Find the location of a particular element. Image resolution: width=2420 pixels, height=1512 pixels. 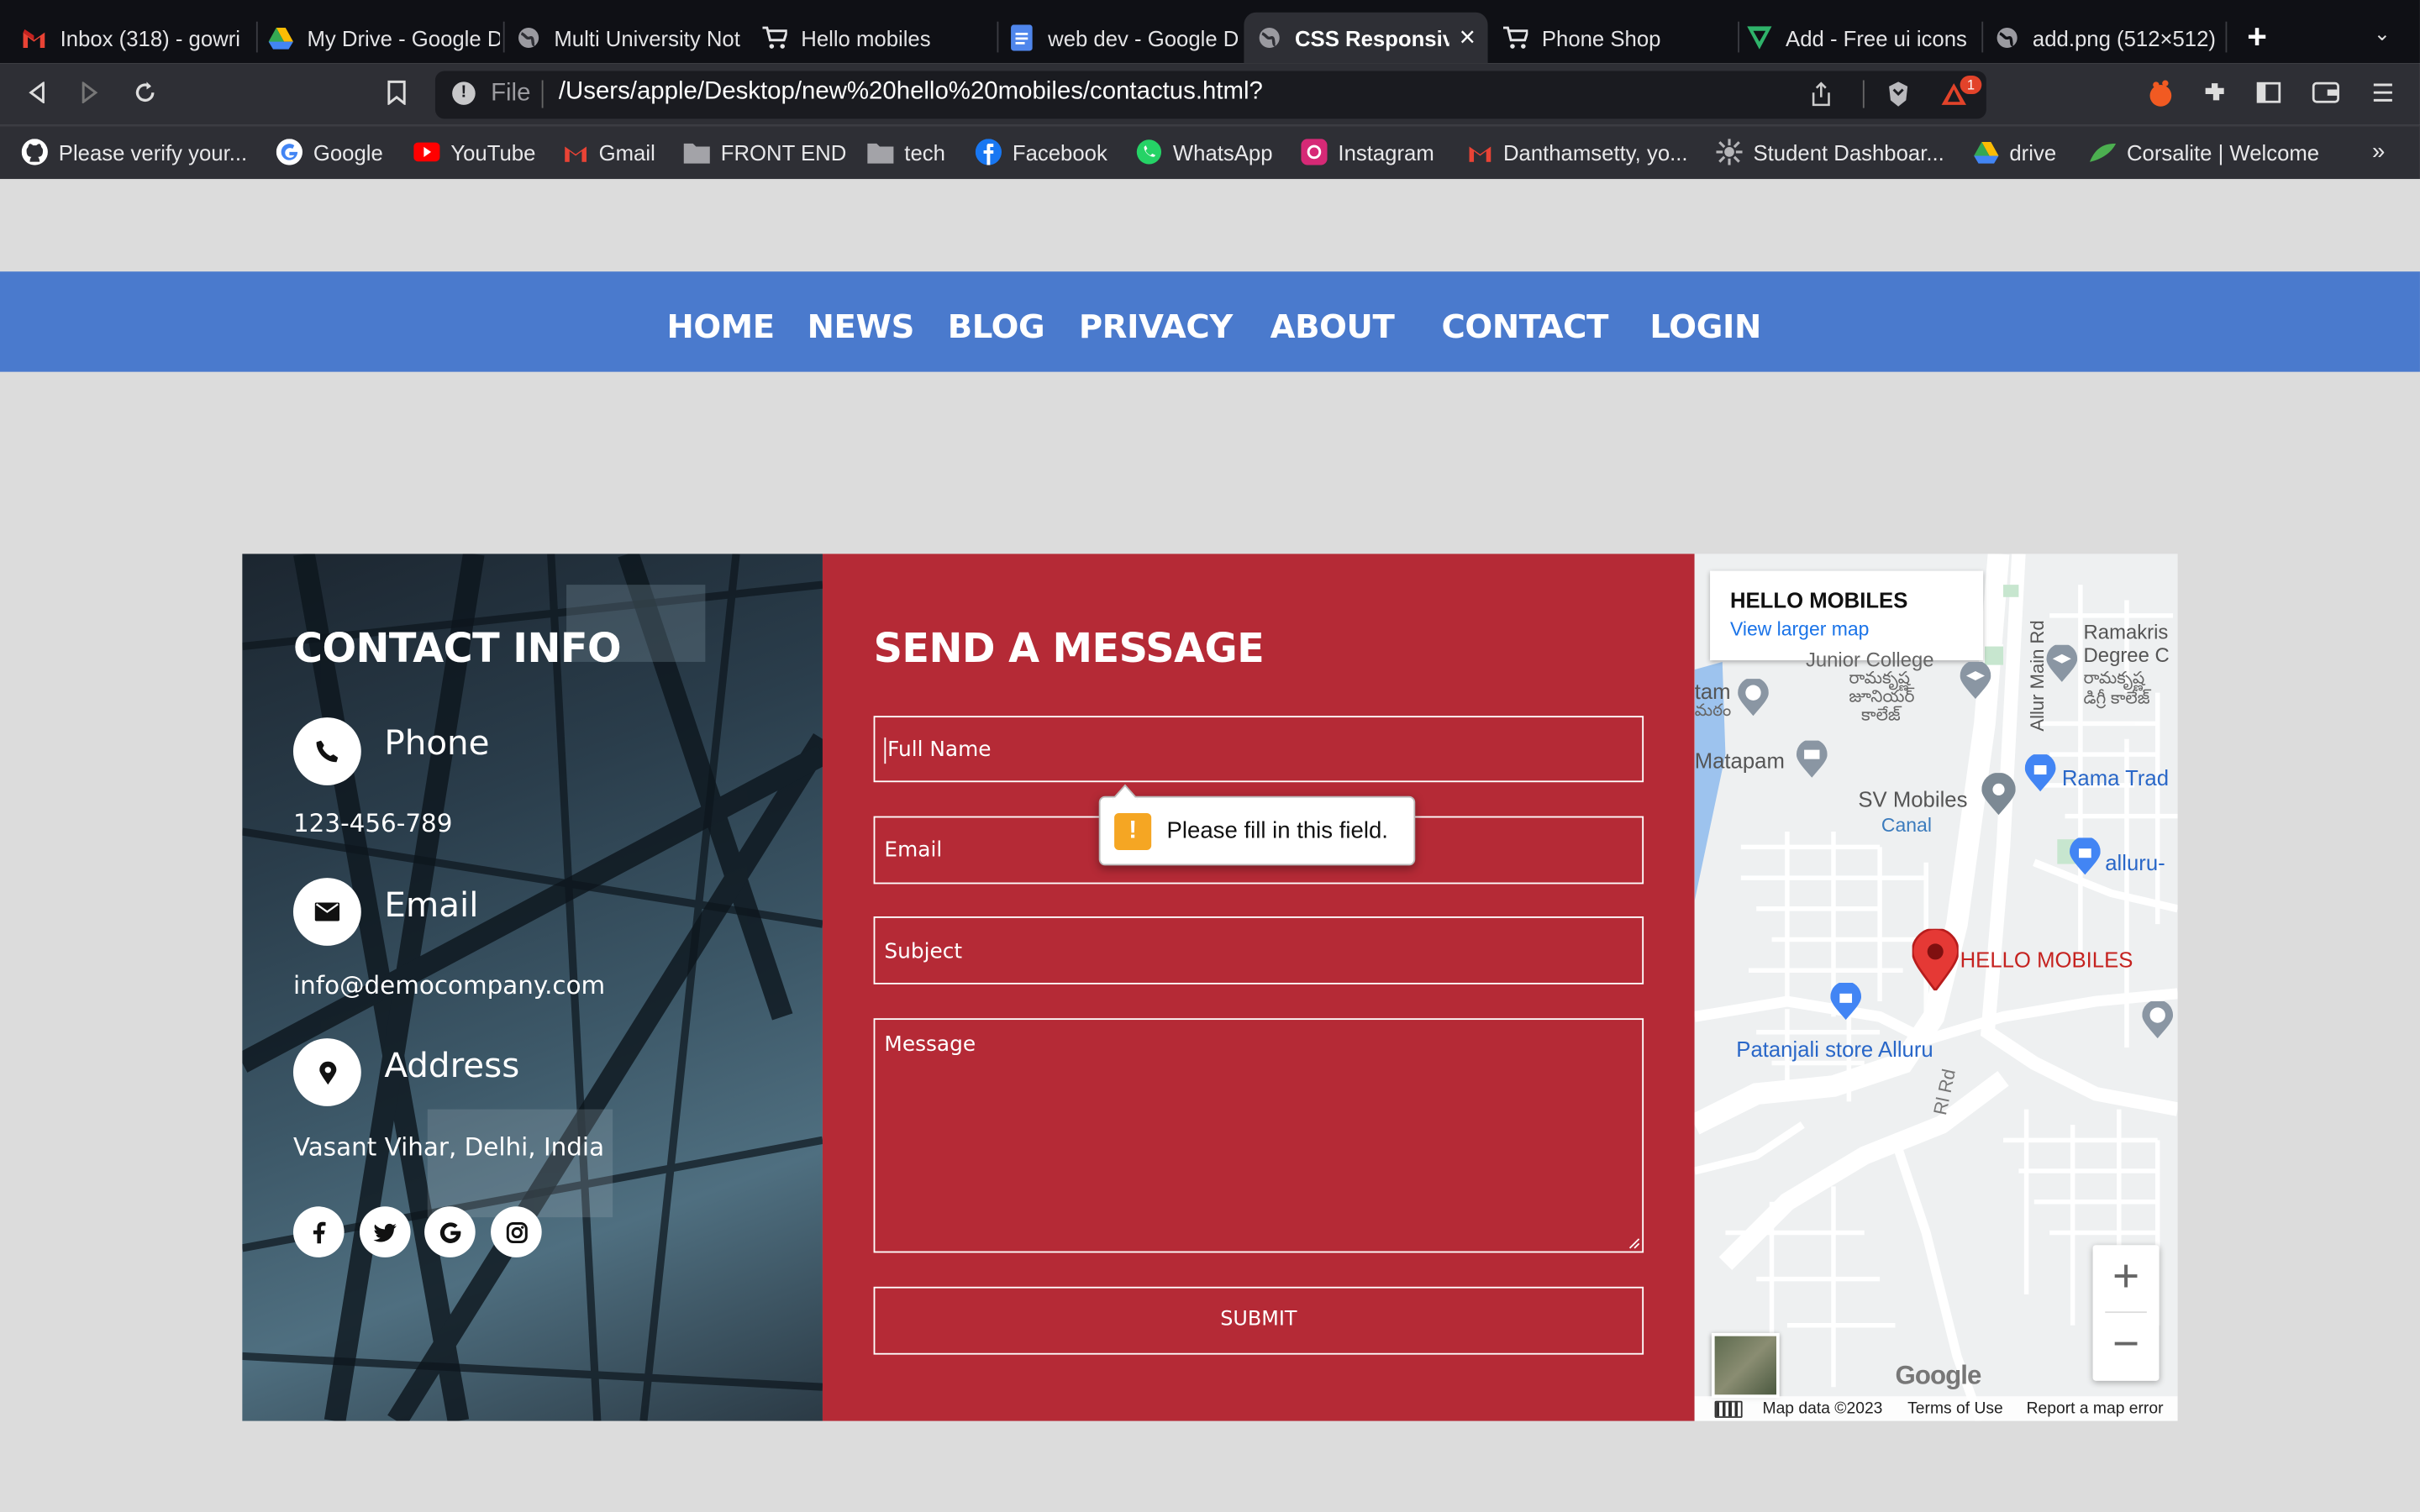

zoom-in-button: + is located at coordinates (2126, 1278).